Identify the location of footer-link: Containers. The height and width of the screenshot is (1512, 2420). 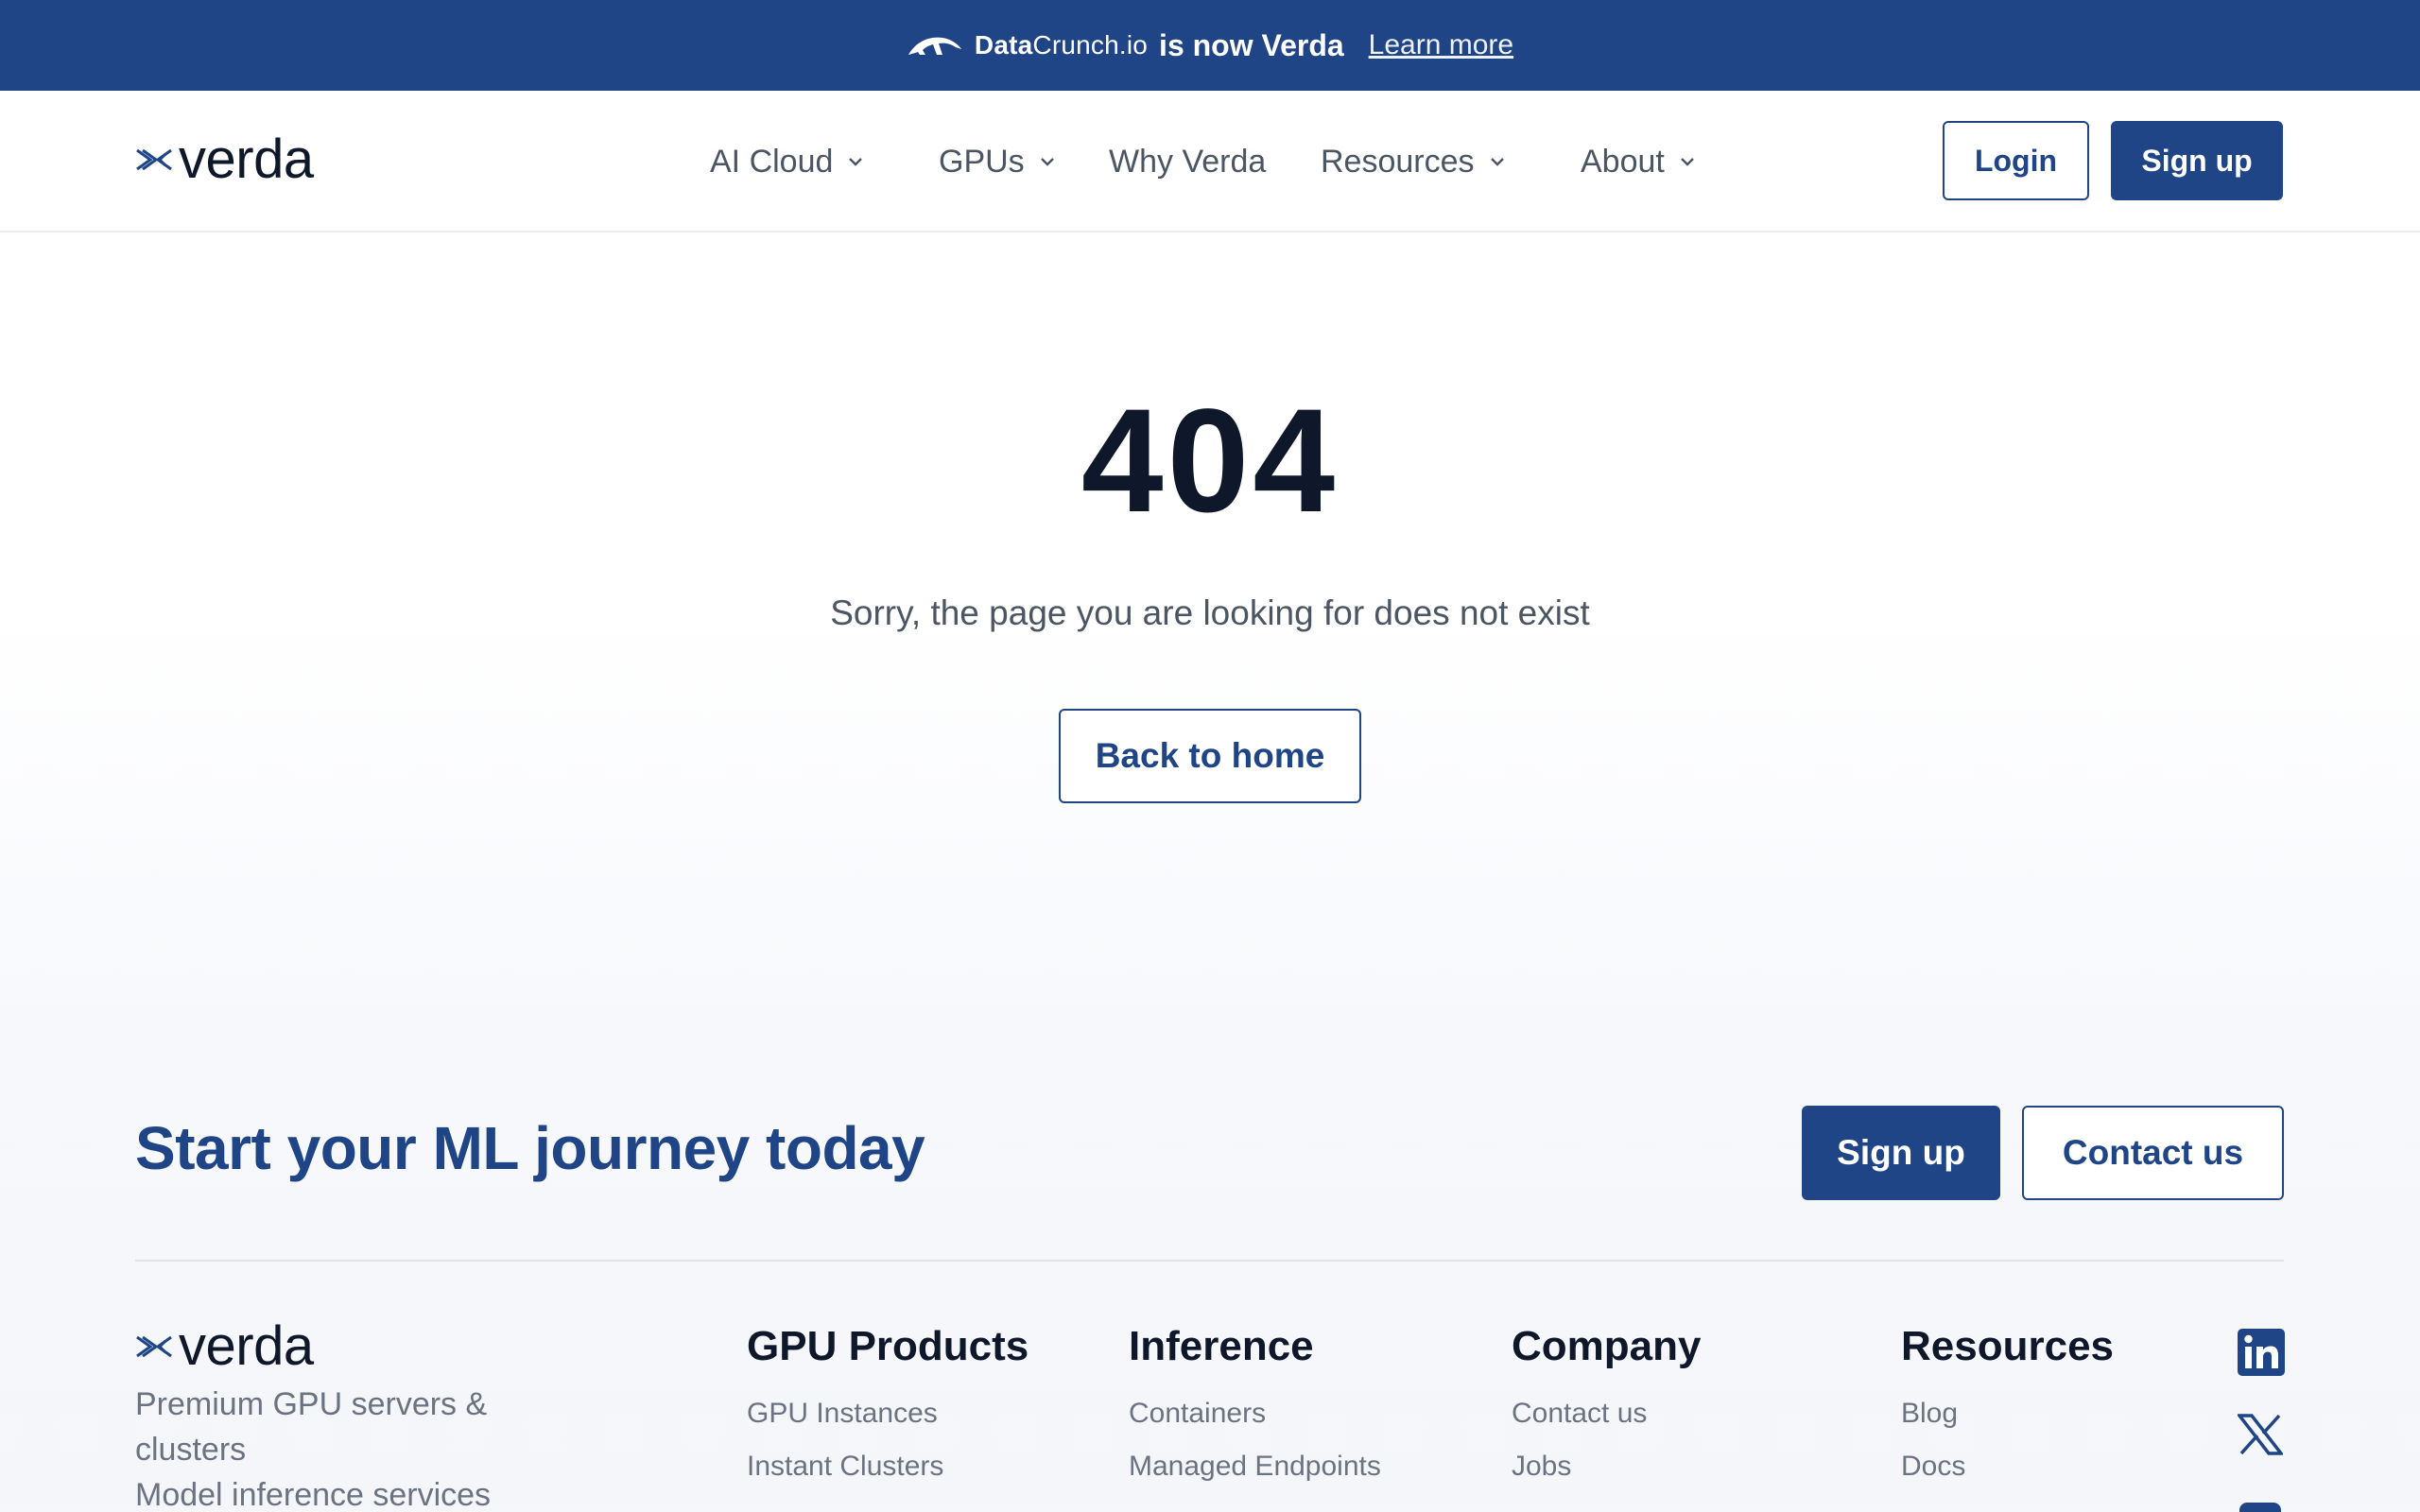
(1255, 1413).